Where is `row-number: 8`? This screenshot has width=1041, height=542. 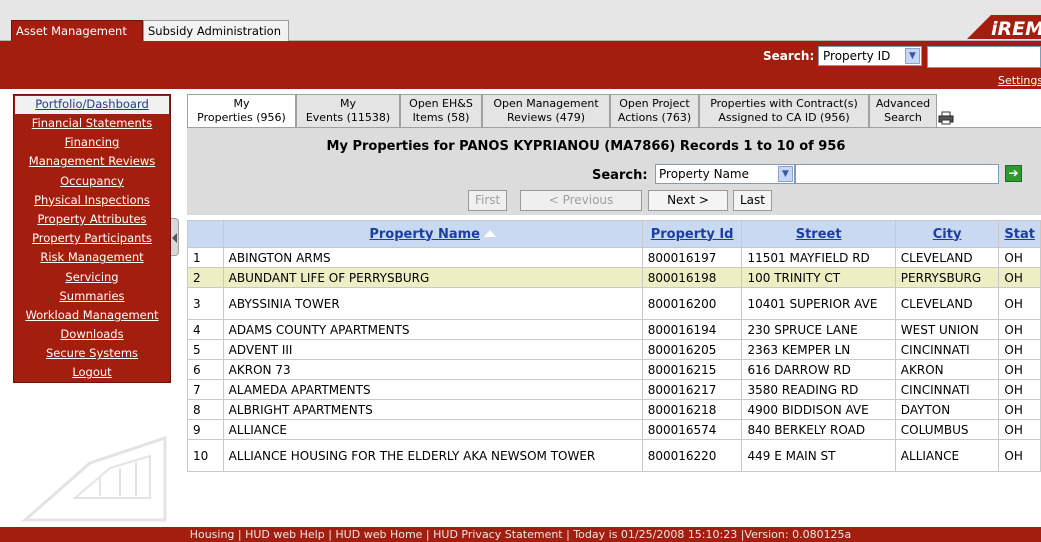
row-number: 8 is located at coordinates (205, 409).